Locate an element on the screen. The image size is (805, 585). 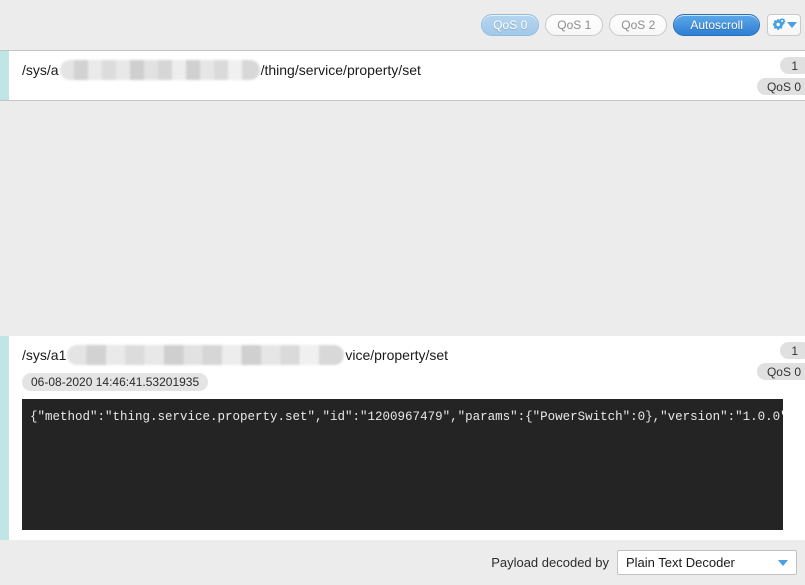
top-toolbar: QoS 0 QoS 1 QoS 2 Autoscroll is located at coordinates (402, 25).